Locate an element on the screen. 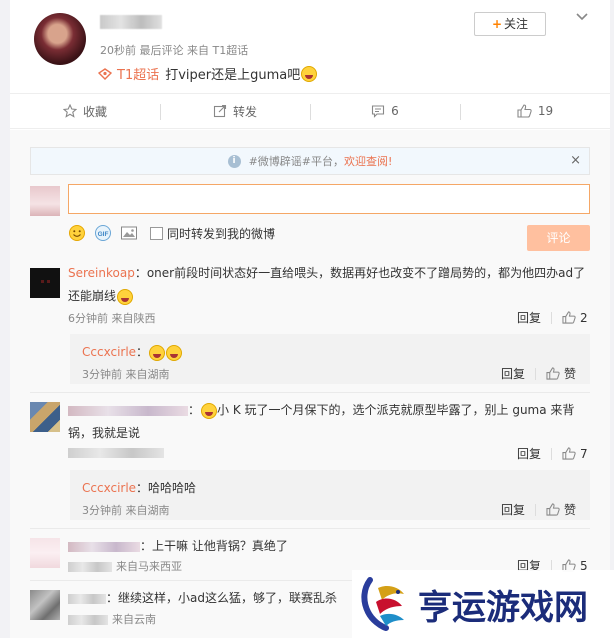  comment-icon is located at coordinates (378, 111).